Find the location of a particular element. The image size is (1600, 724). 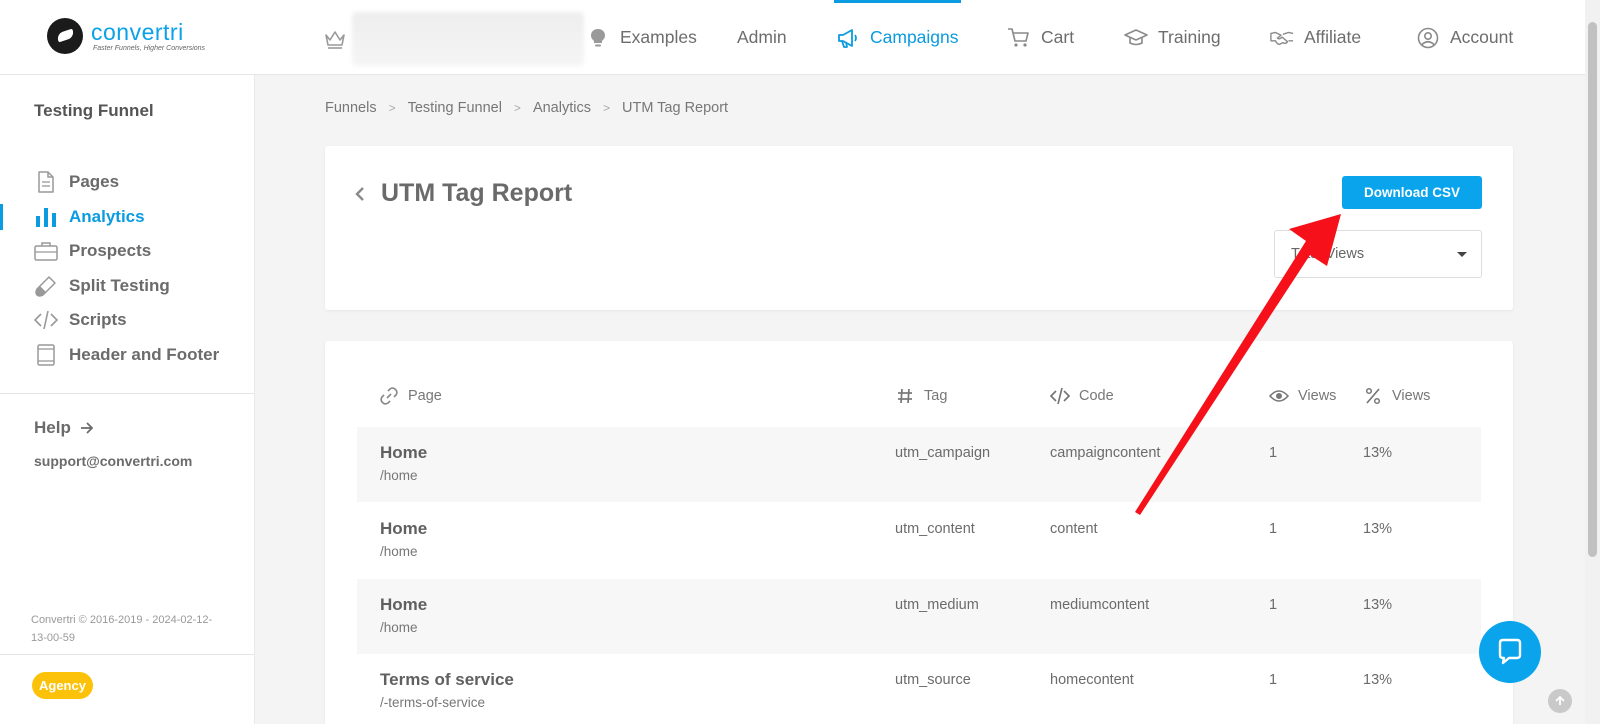

sidebar-divider is located at coordinates (127, 393).